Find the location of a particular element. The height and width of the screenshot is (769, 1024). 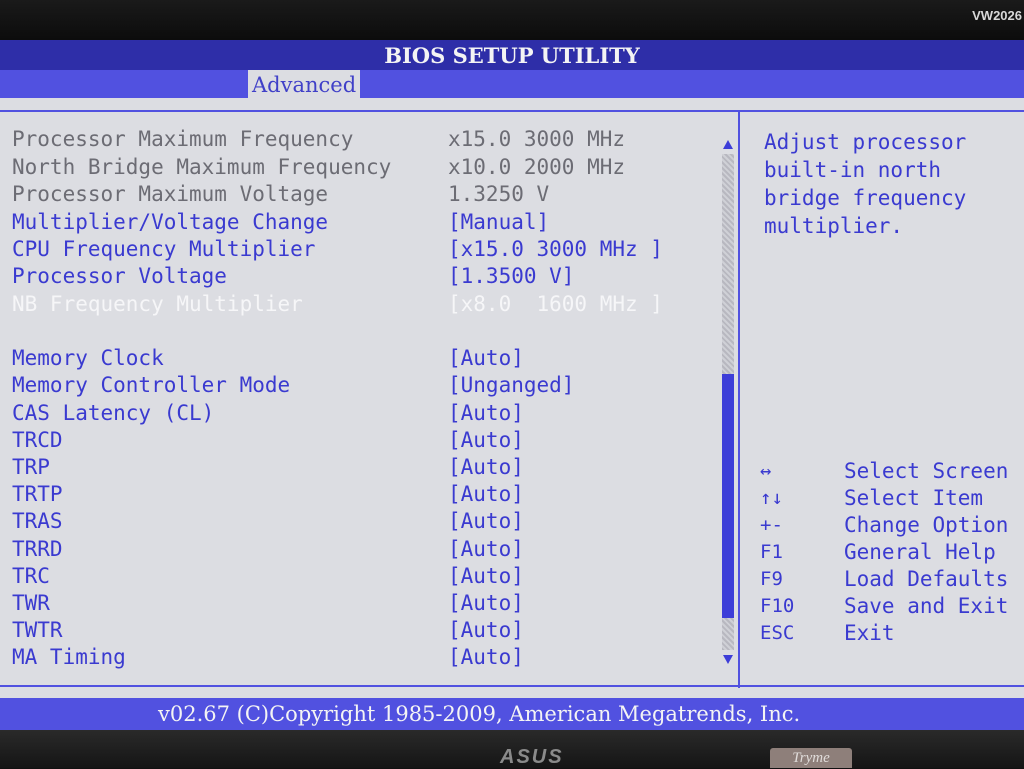

setting-value: [Unganged] is located at coordinates (511, 385).